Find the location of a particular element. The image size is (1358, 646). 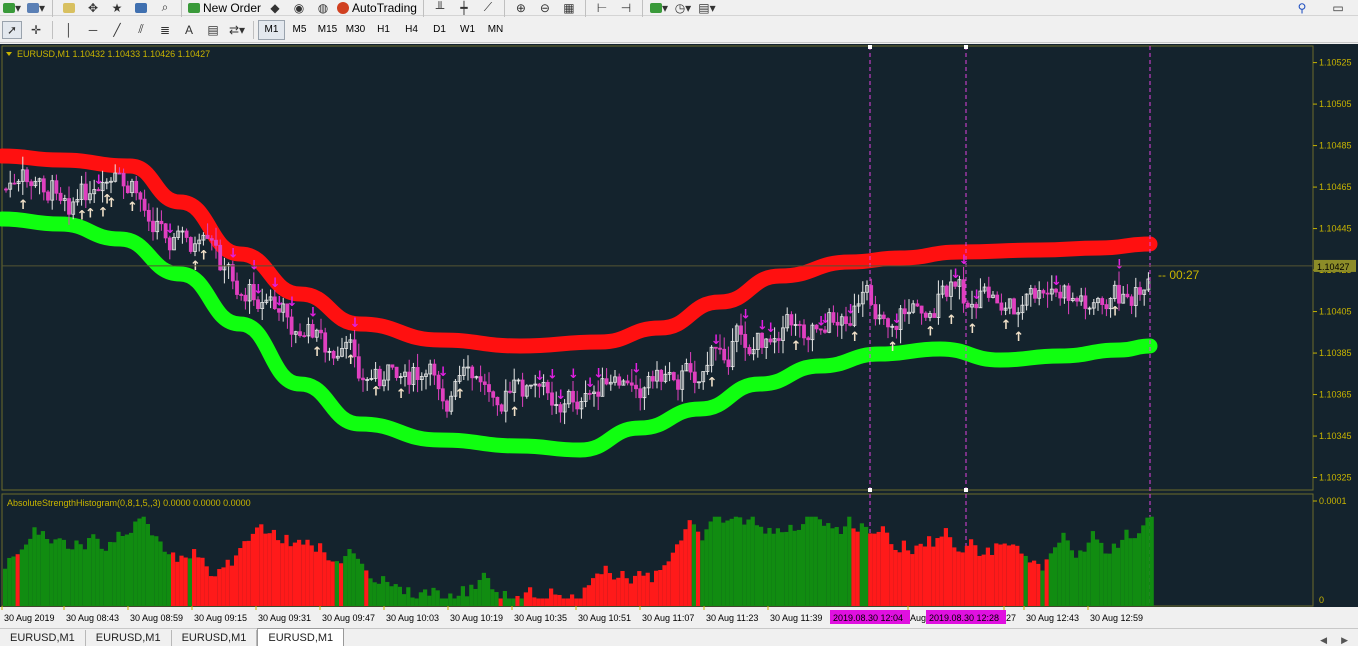

fibonacci-icon: ≣ is located at coordinates (165, 30).